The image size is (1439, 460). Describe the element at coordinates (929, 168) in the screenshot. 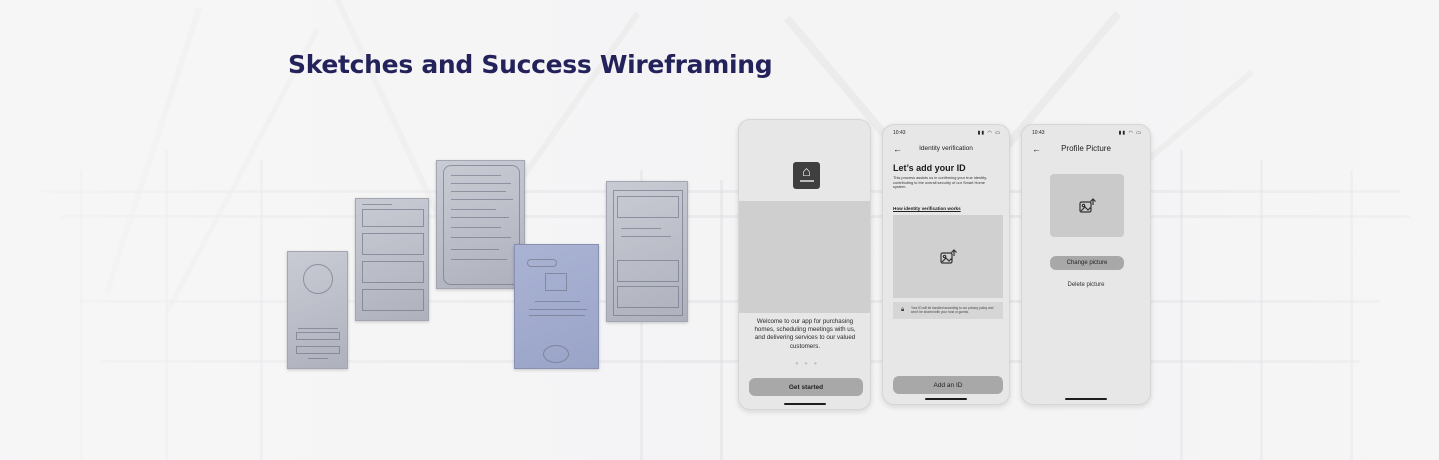

I see `screen-heading: Let’s add your ID` at that location.